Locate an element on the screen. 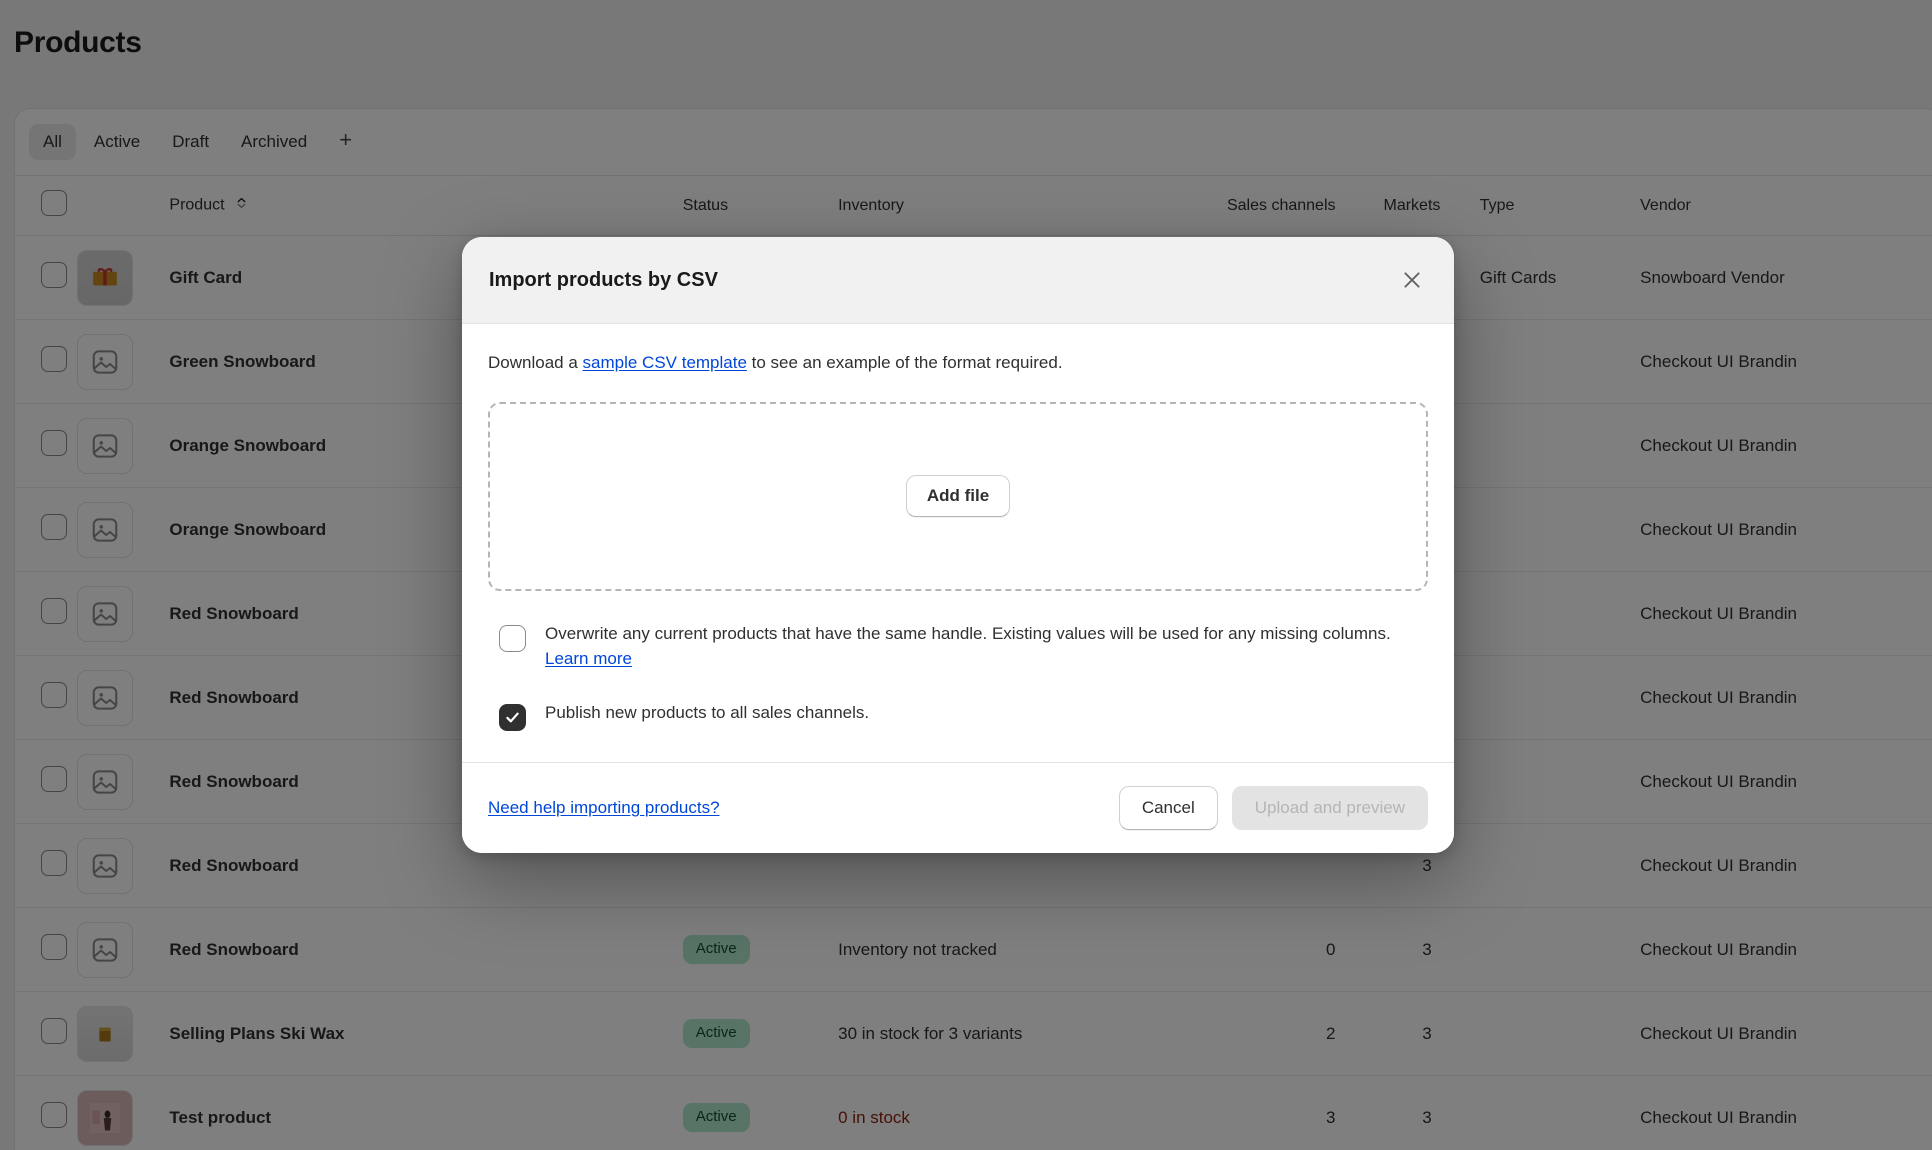 The height and width of the screenshot is (1150, 1932). file-dropzone: Add file is located at coordinates (958, 496).